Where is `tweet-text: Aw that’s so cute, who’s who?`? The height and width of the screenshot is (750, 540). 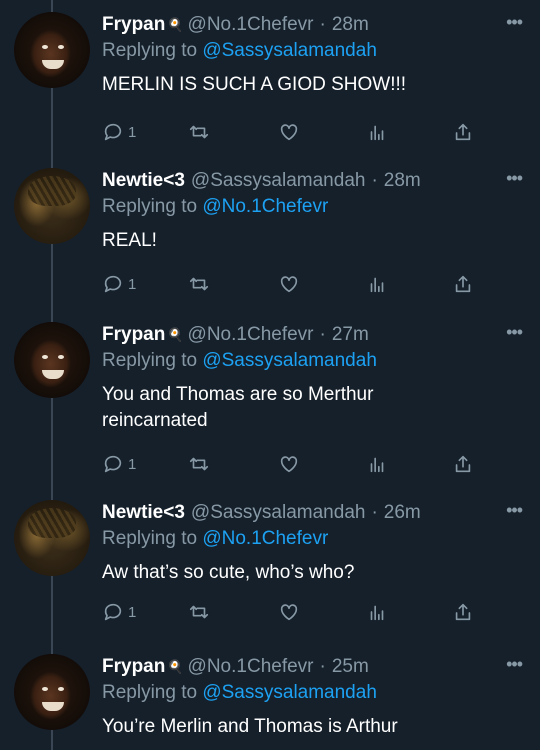
tweet-text: Aw that’s so cute, who’s who? is located at coordinates (228, 572).